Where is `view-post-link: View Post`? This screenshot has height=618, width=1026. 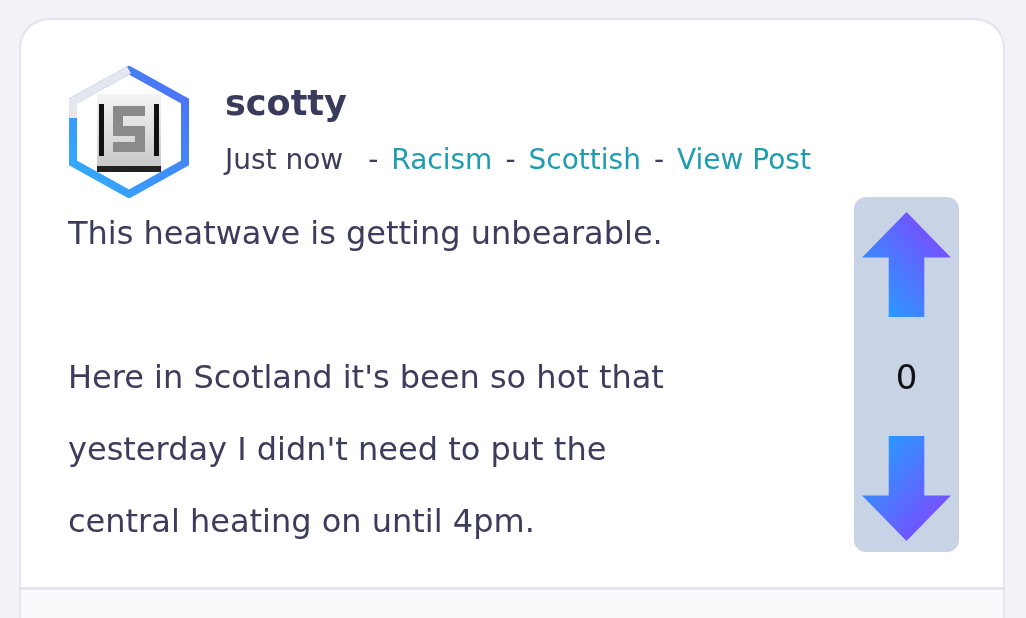 view-post-link: View Post is located at coordinates (744, 160).